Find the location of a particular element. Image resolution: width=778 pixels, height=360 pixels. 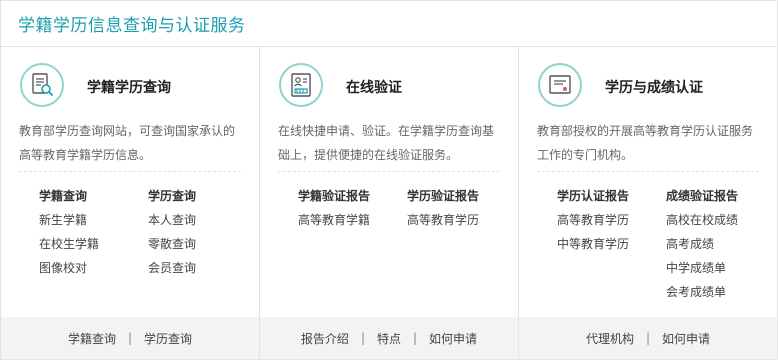

list-item: 新生学籍 is located at coordinates (93, 224).